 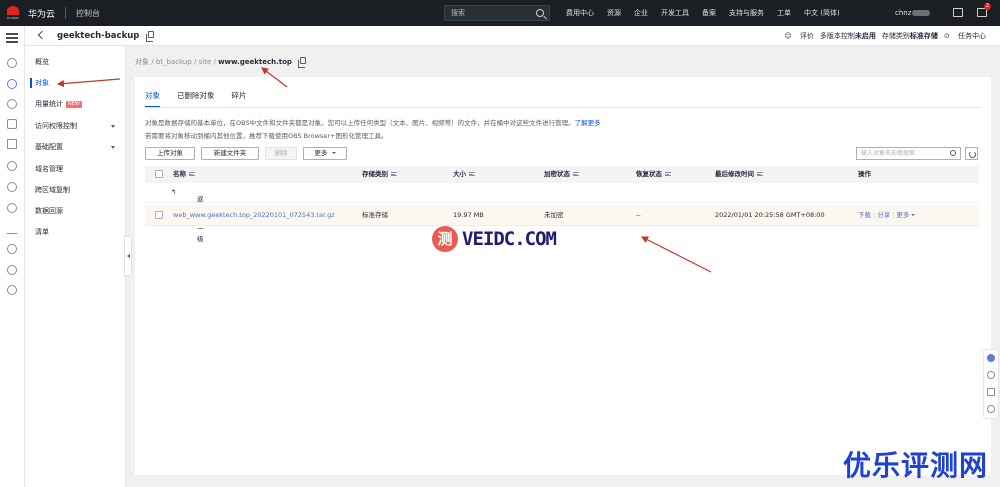 I want to click on divider, so click(x=66, y=13).